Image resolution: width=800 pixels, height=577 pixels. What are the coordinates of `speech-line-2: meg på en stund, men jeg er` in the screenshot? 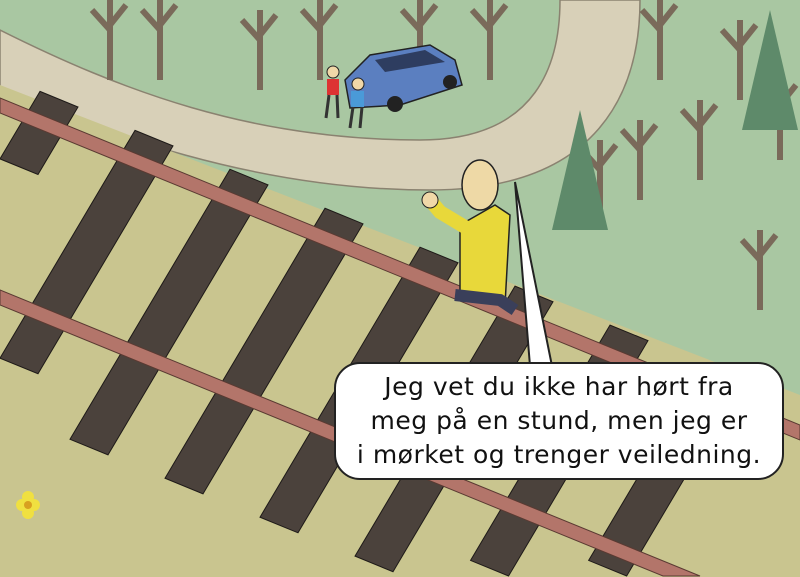 It's located at (559, 420).